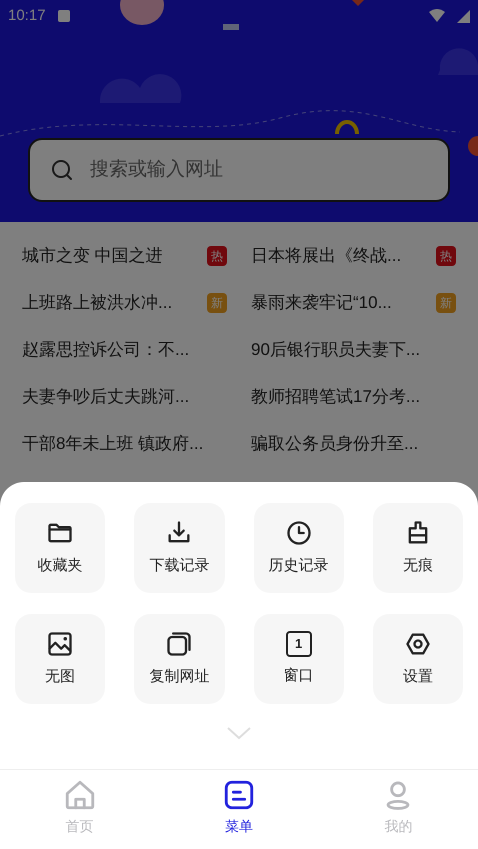  Describe the element at coordinates (463, 16) in the screenshot. I see `signal-icon` at that location.